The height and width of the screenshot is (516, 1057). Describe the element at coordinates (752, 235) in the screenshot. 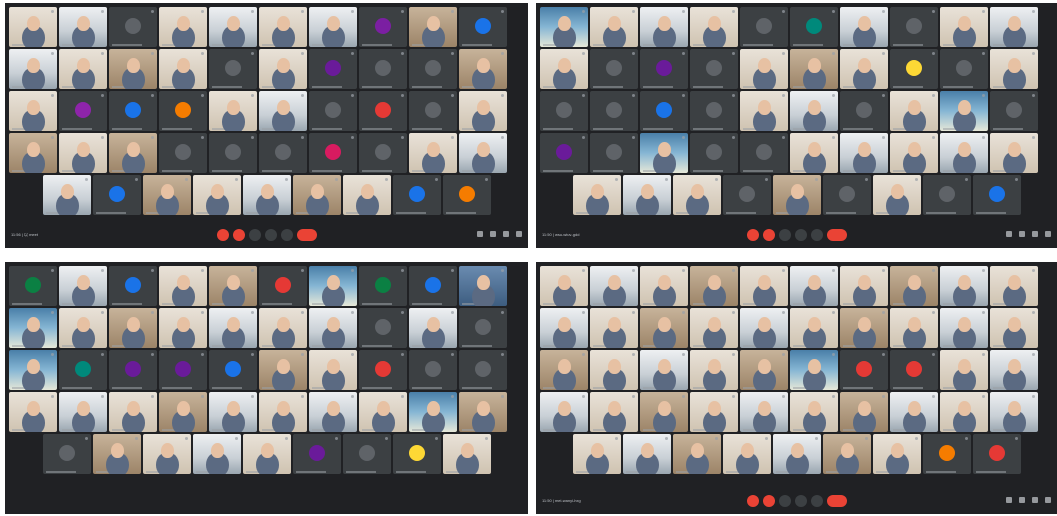

I see `mic-icon` at that location.